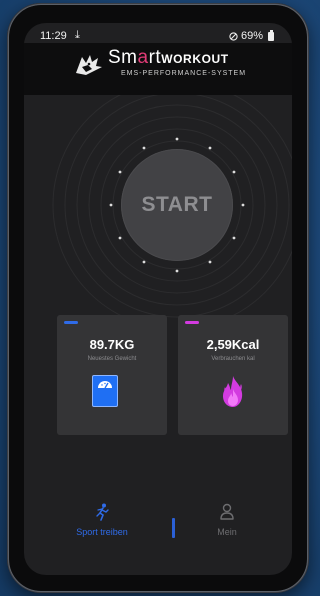 This screenshot has width=320, height=596. I want to click on calories-label: Verbrauchen kal, so click(233, 359).